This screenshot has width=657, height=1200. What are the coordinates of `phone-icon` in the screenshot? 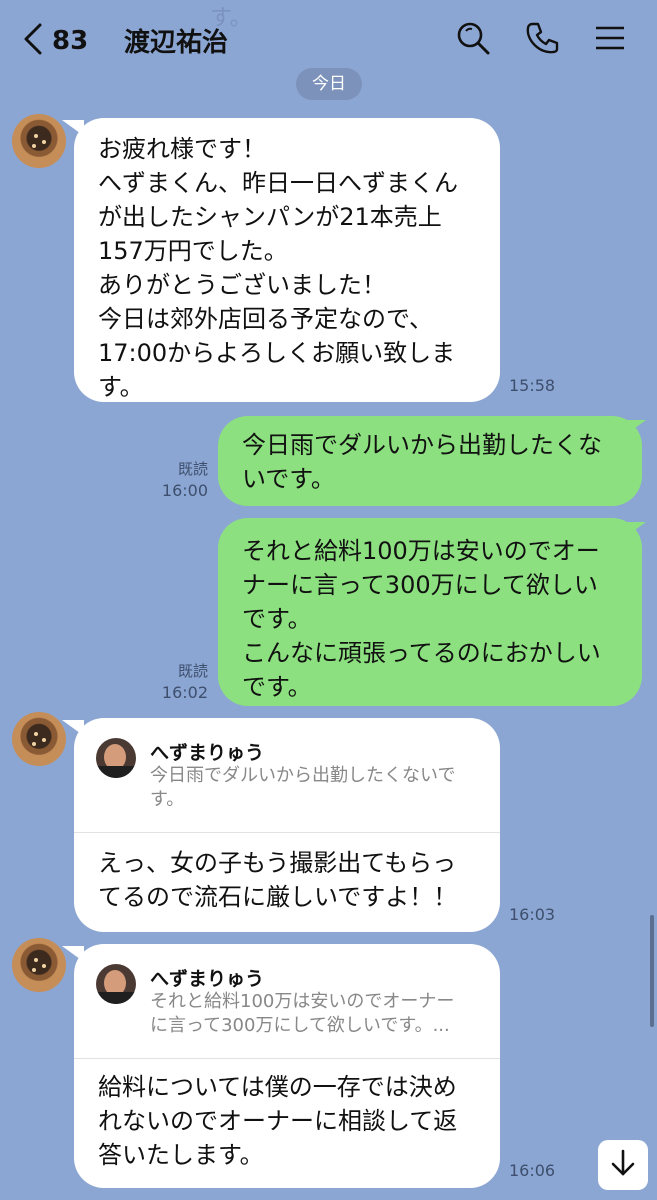 It's located at (542, 38).